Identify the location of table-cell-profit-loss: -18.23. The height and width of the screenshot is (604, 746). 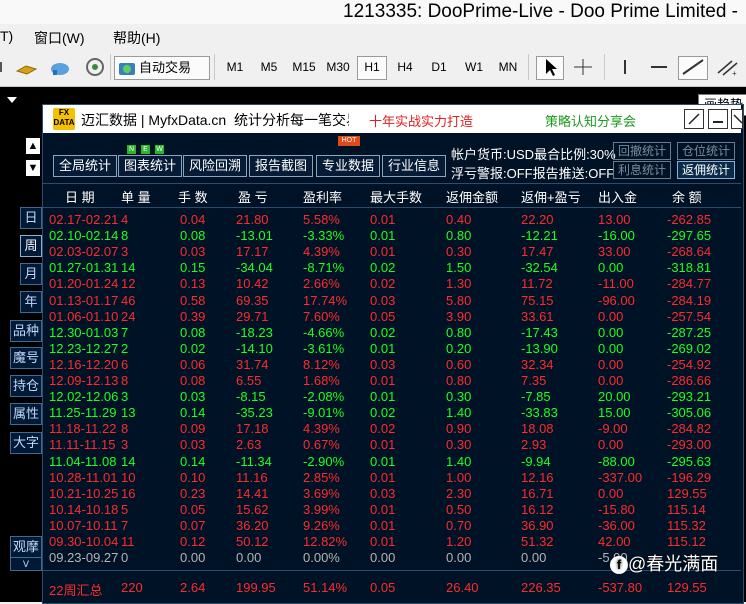
(254, 332).